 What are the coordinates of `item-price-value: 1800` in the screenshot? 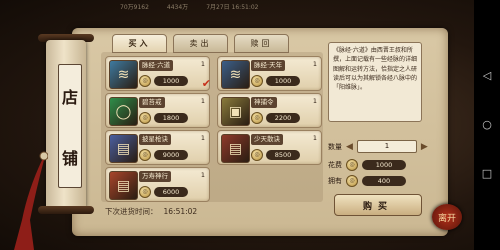 It's located at (171, 118).